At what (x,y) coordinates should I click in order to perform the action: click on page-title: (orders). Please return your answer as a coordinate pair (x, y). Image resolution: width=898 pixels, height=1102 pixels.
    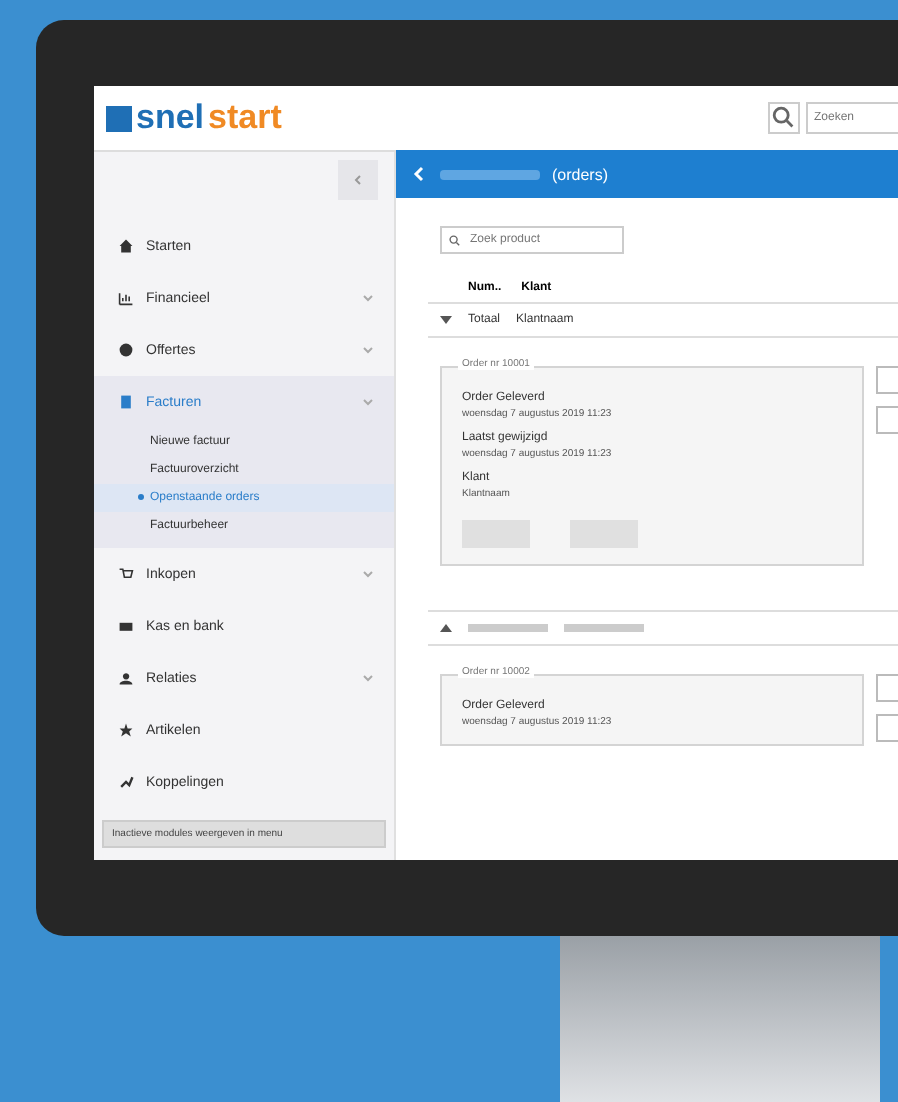
    Looking at the image, I should click on (580, 174).